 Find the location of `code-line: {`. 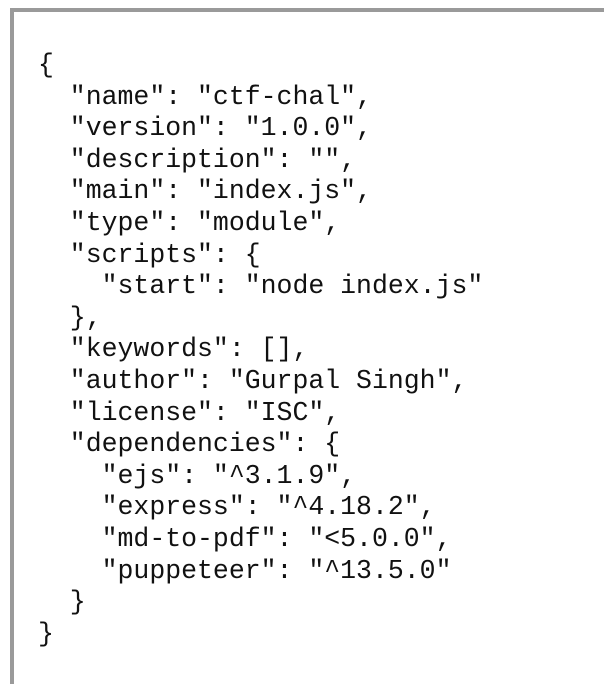

code-line: { is located at coordinates (46, 65).